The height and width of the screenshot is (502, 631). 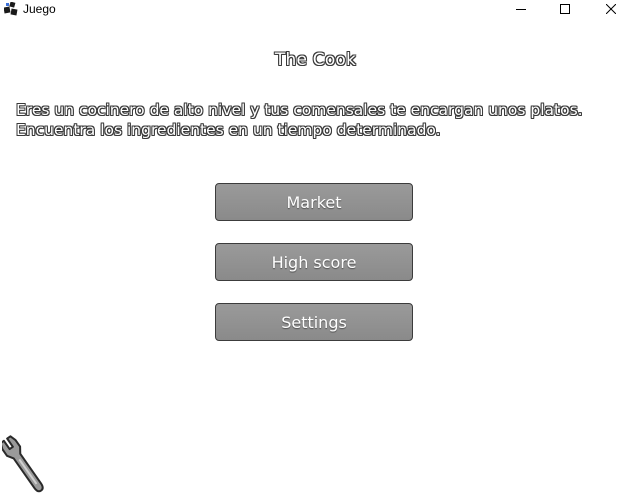 I want to click on app-logo-icon, so click(x=11, y=9).